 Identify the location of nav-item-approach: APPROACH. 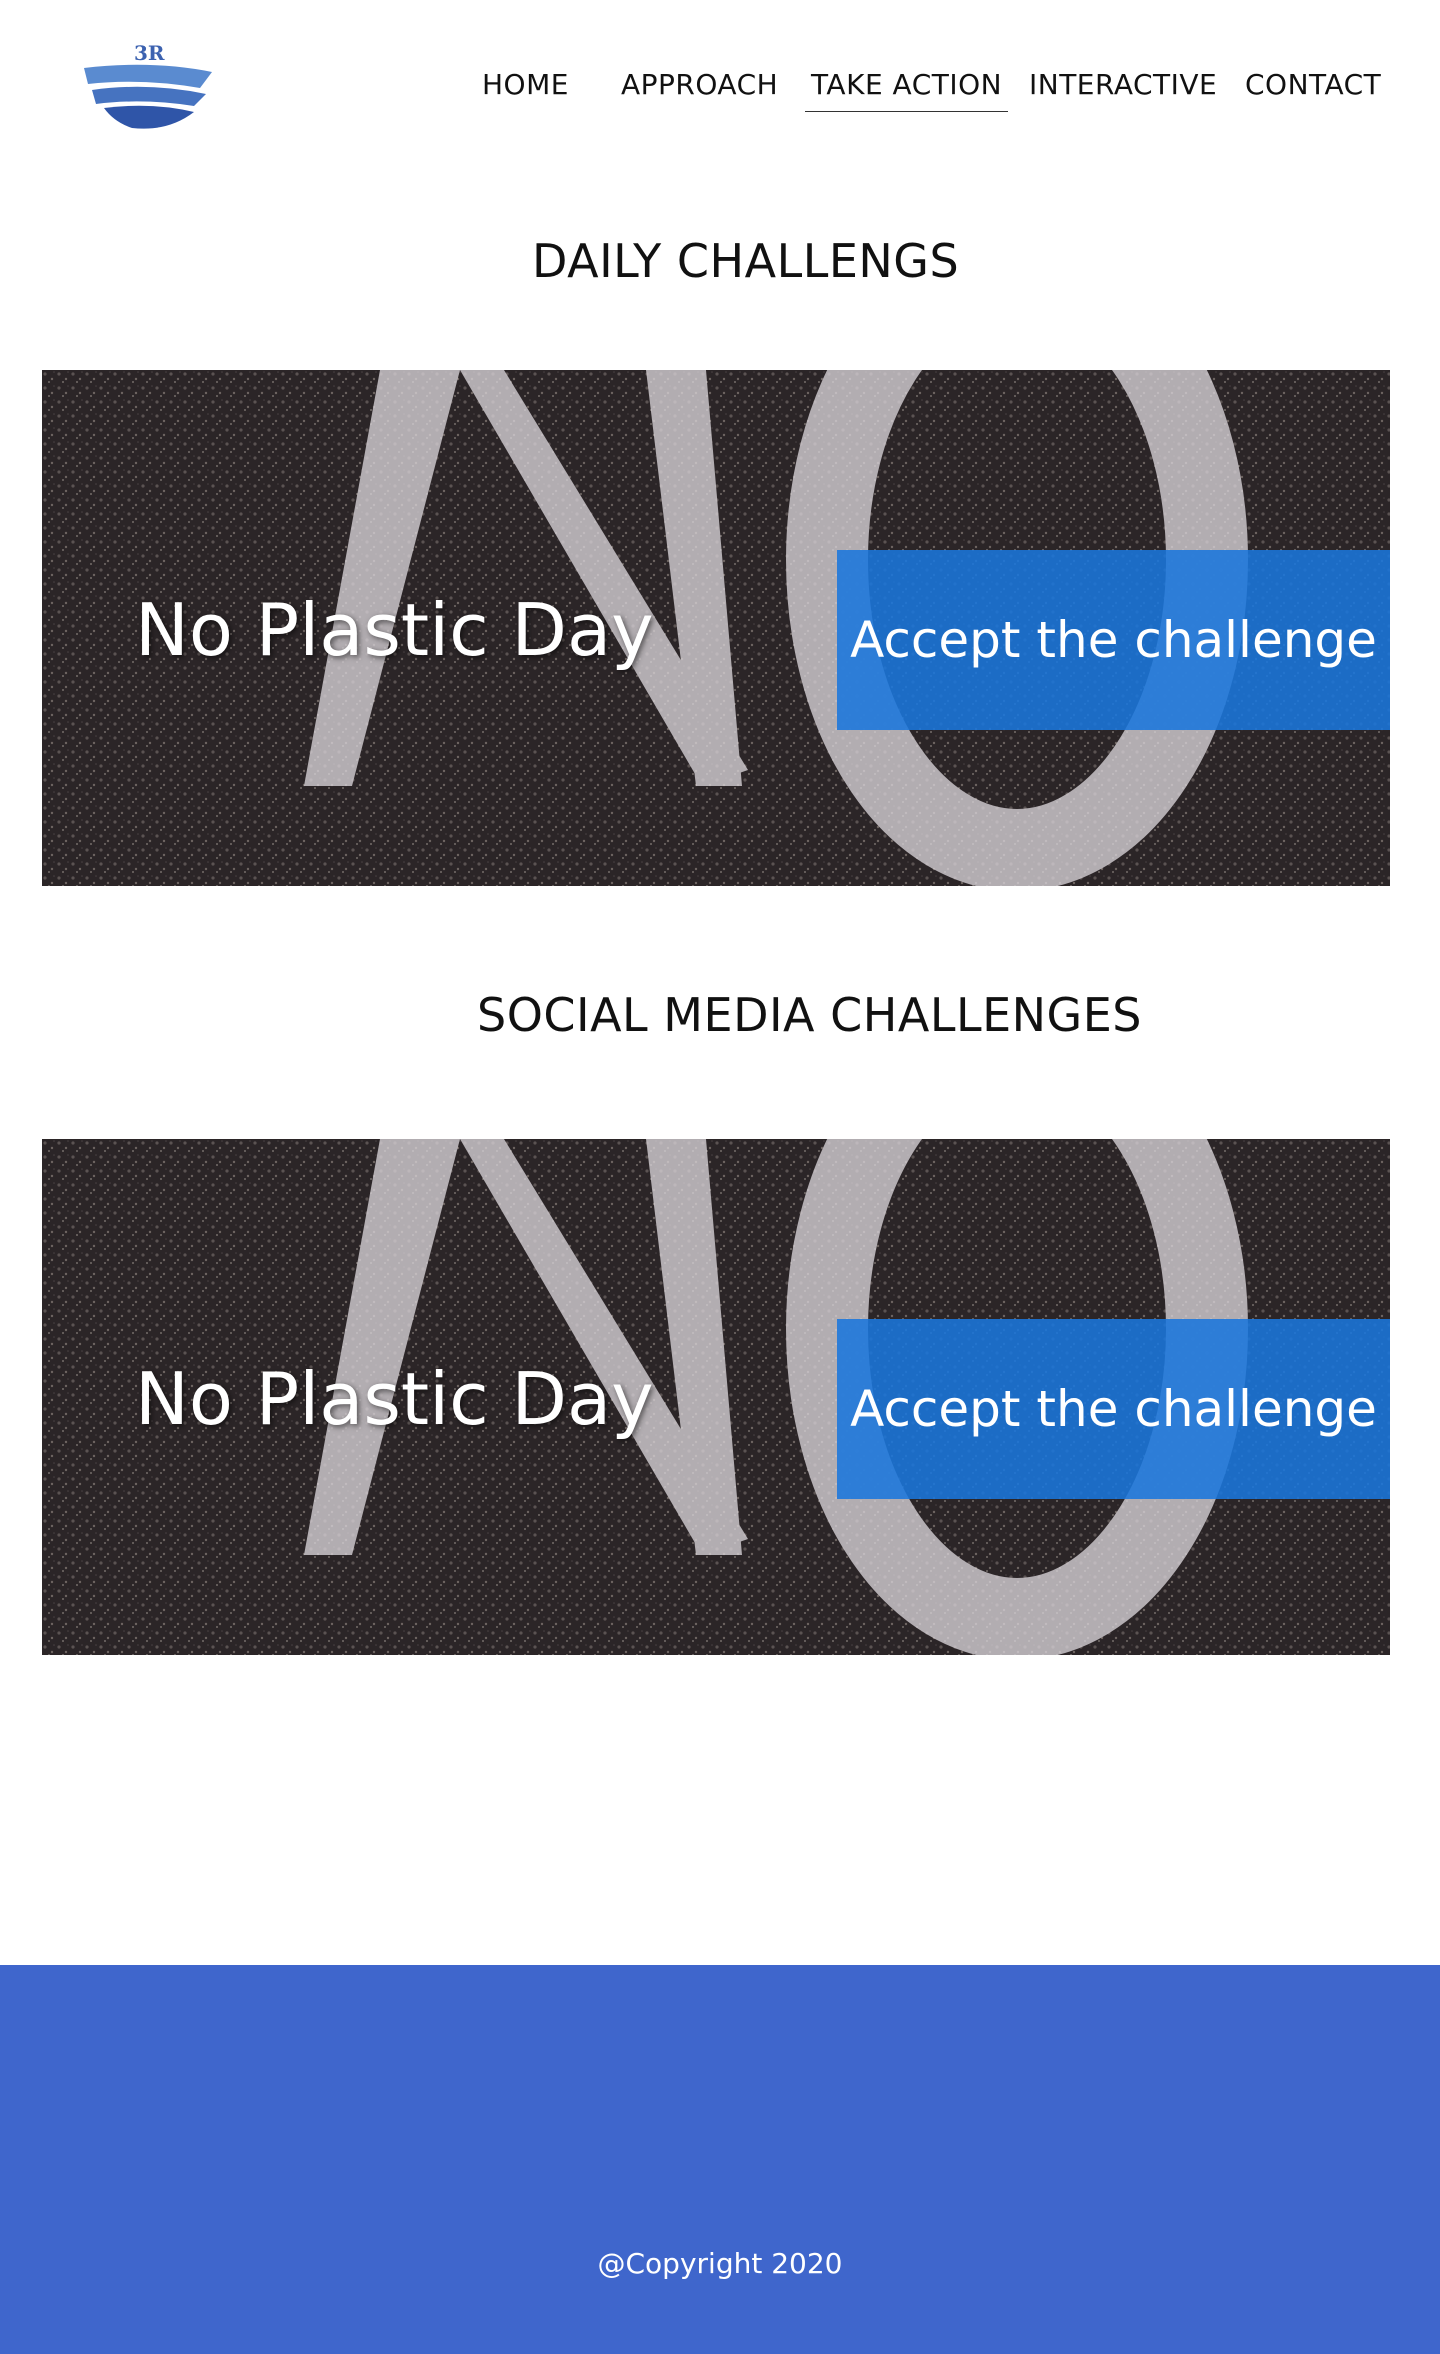
(699, 84).